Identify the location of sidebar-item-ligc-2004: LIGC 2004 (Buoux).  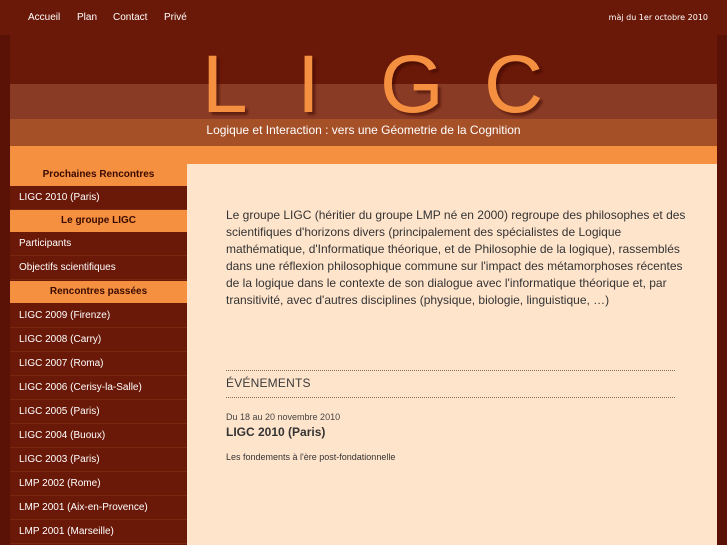
(98, 436).